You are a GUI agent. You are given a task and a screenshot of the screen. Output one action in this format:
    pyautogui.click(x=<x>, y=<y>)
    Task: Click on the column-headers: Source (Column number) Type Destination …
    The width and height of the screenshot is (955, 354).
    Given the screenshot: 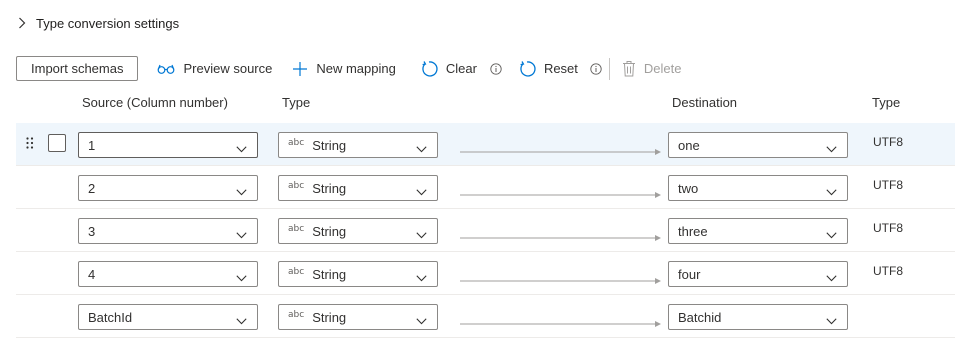 What is the action you would take?
    pyautogui.click(x=477, y=103)
    